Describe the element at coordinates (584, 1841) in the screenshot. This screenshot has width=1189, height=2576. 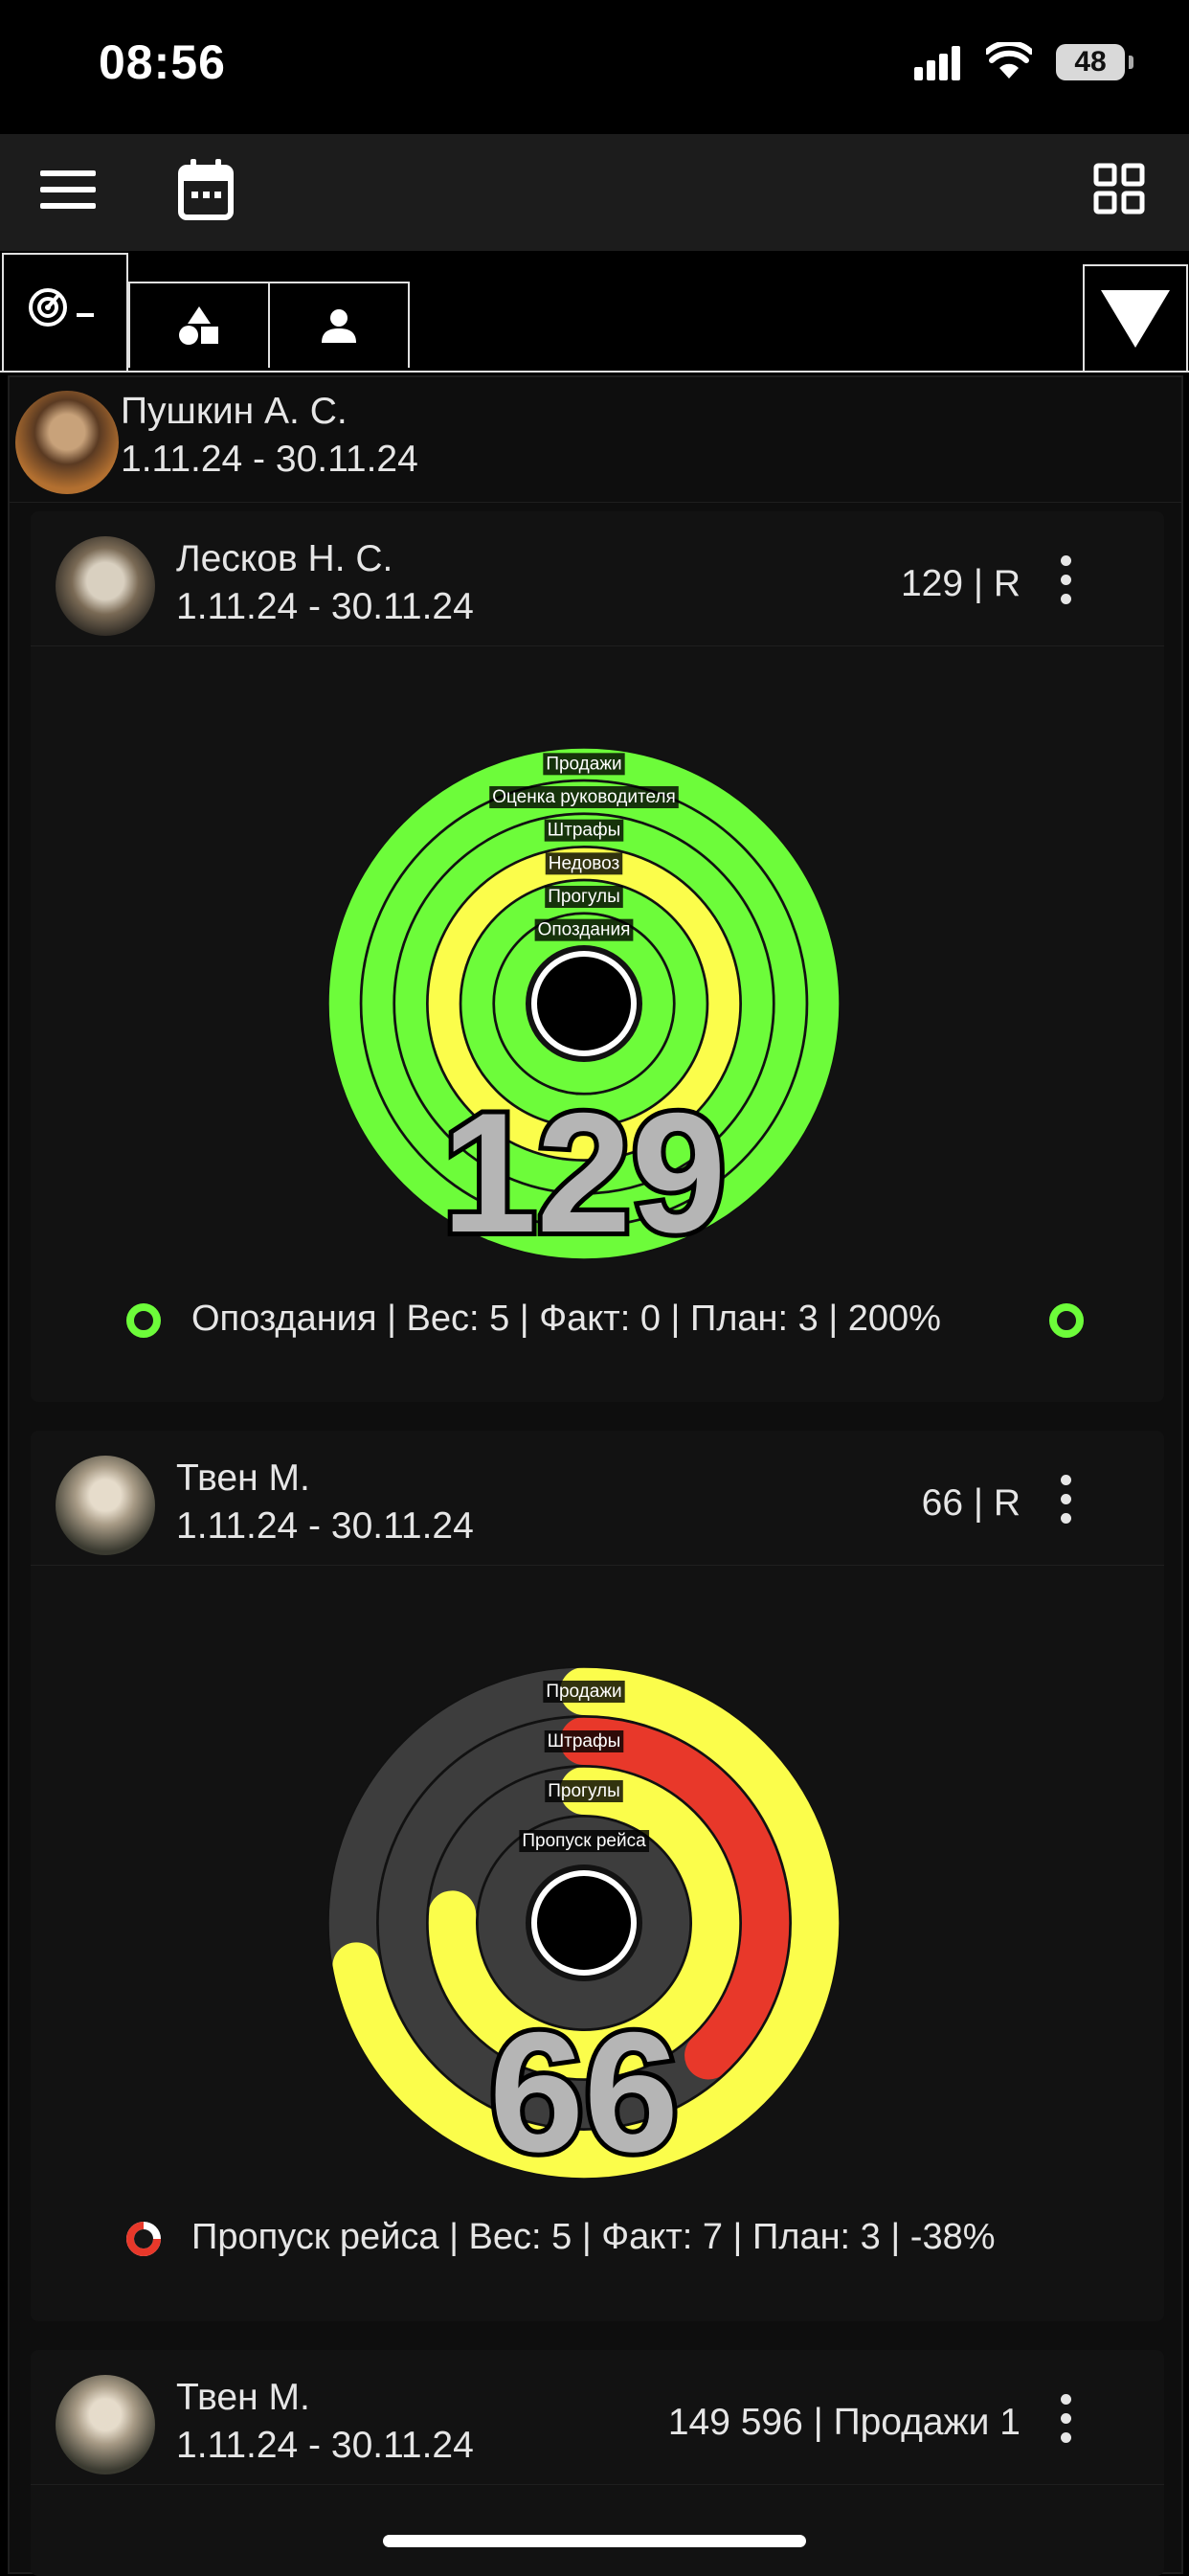
I see `ring-label: Пропуск рейса` at that location.